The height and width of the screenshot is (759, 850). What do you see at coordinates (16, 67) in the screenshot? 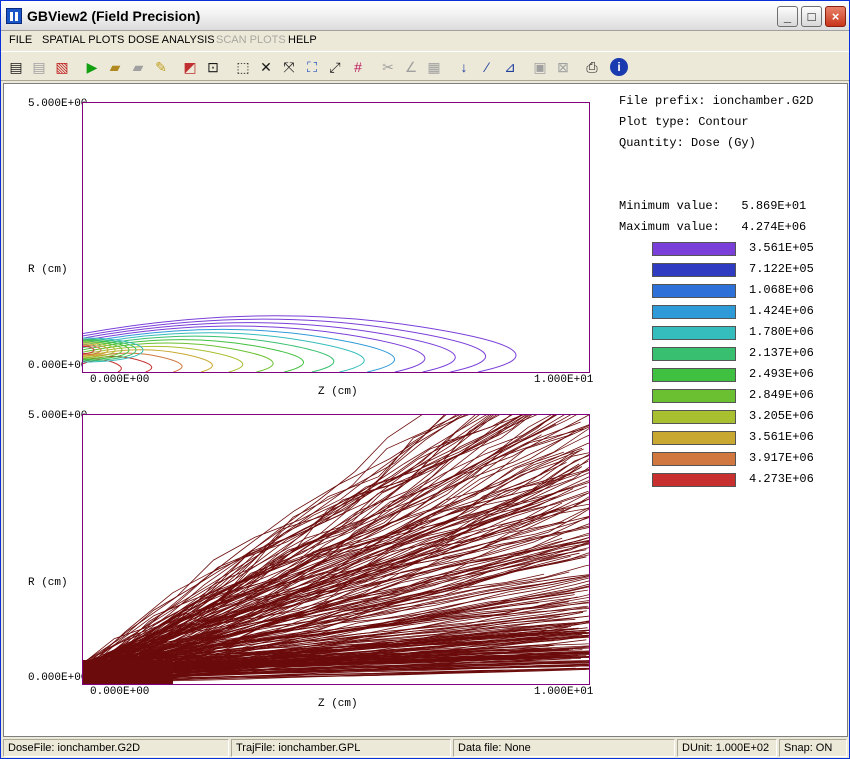
I see `load-dose-icon: ▤` at bounding box center [16, 67].